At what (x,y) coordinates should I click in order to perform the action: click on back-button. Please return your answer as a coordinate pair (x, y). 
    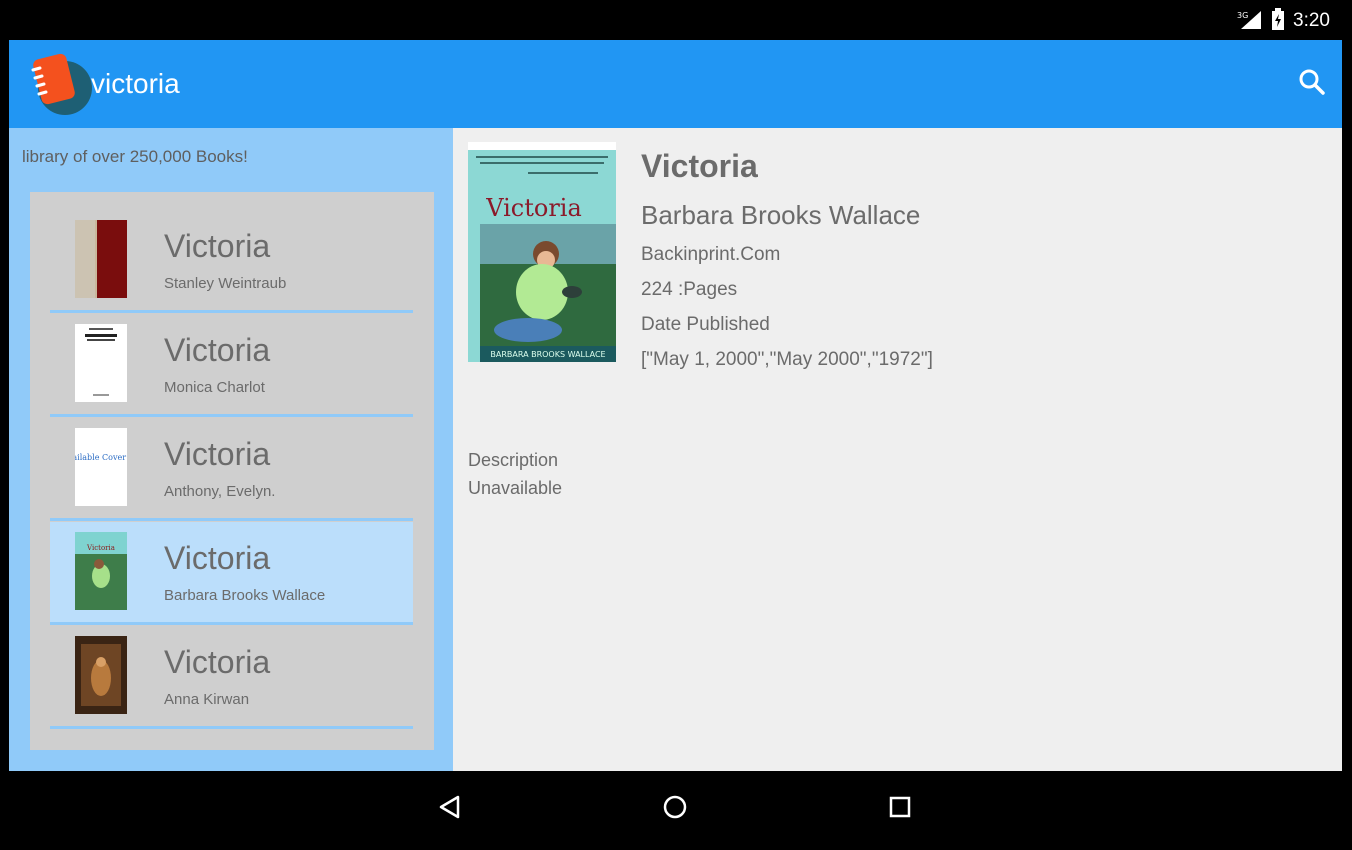
    Looking at the image, I should click on (450, 809).